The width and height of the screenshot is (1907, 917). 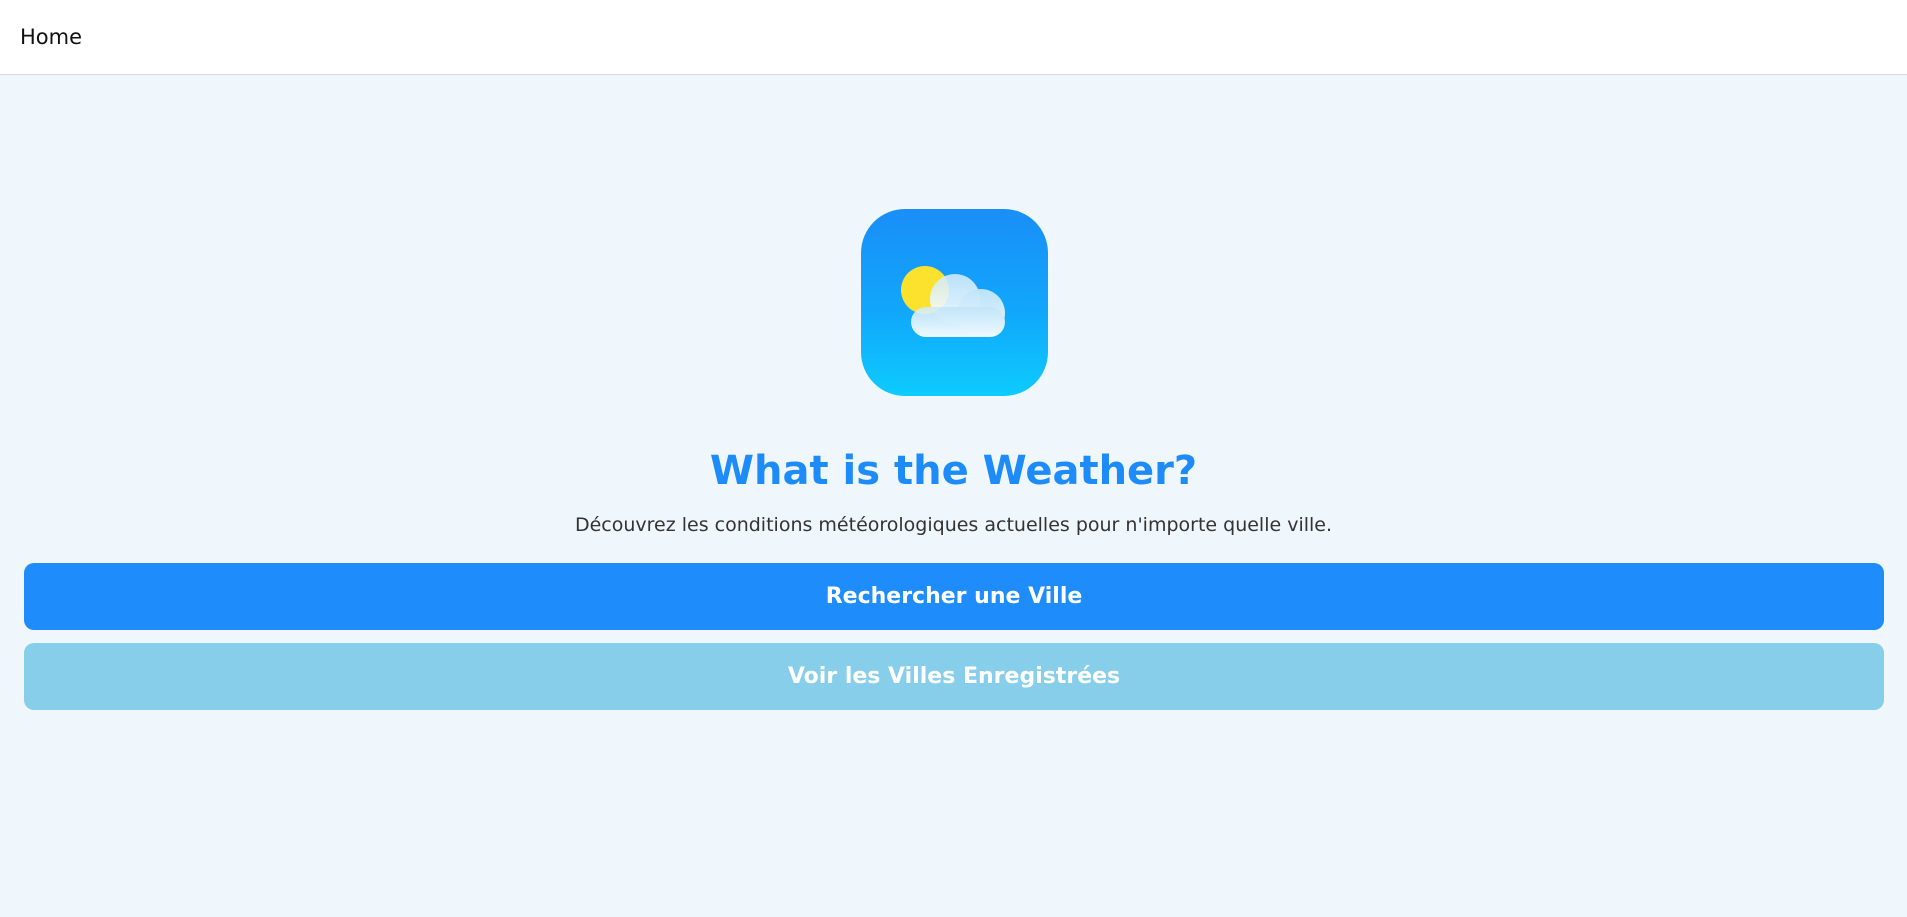 I want to click on search-city-button: Rechercher une Ville, so click(x=954, y=596).